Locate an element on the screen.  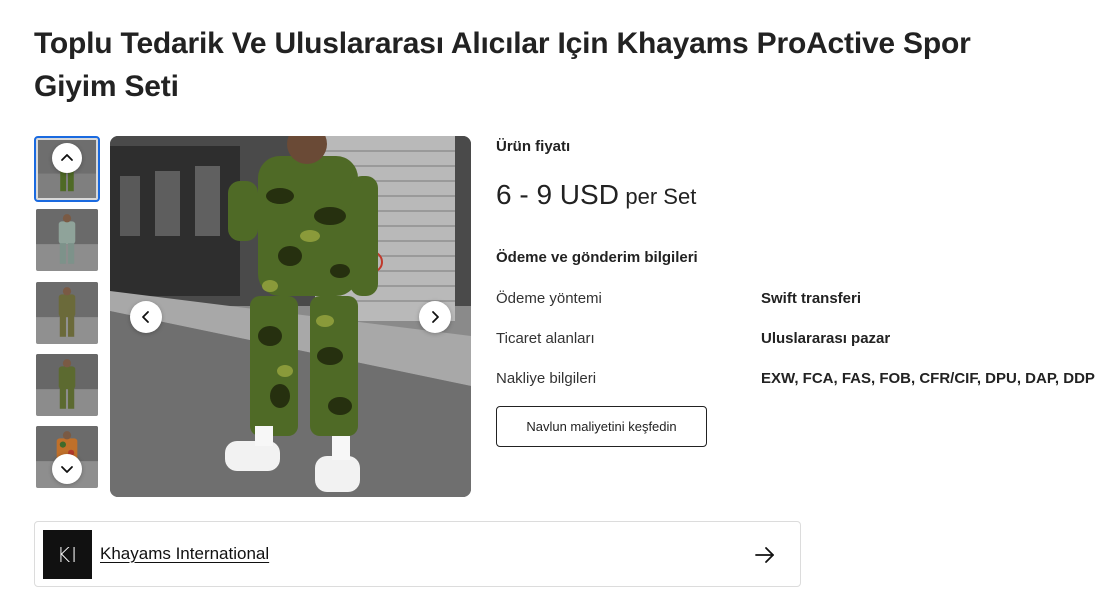
price-range: 6 - 9 USD is located at coordinates (557, 194).